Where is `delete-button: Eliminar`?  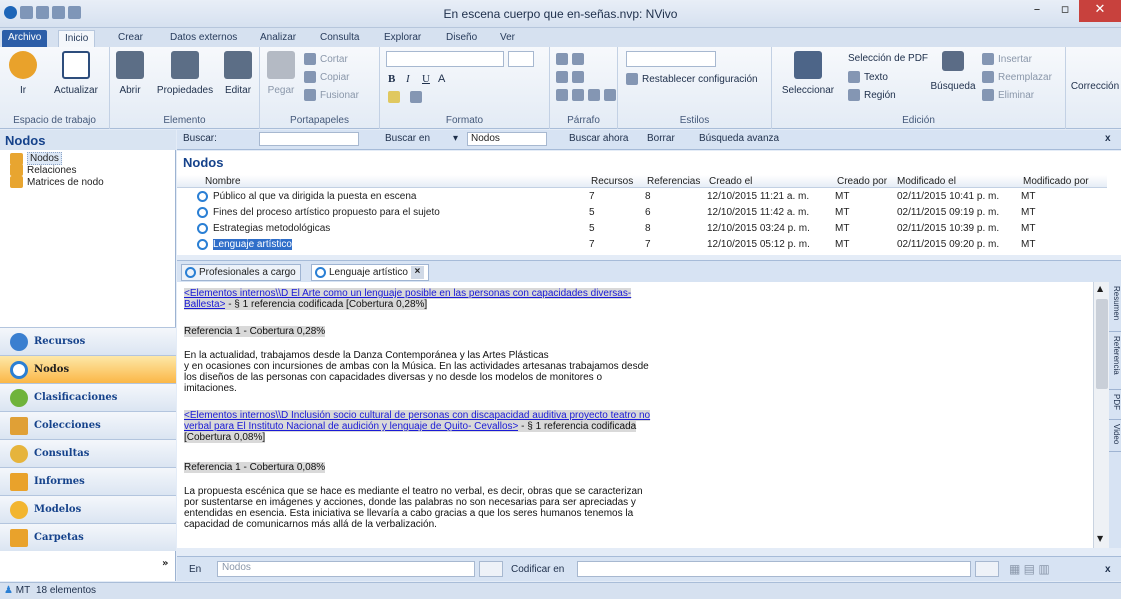
delete-button: Eliminar is located at coordinates (1008, 95).